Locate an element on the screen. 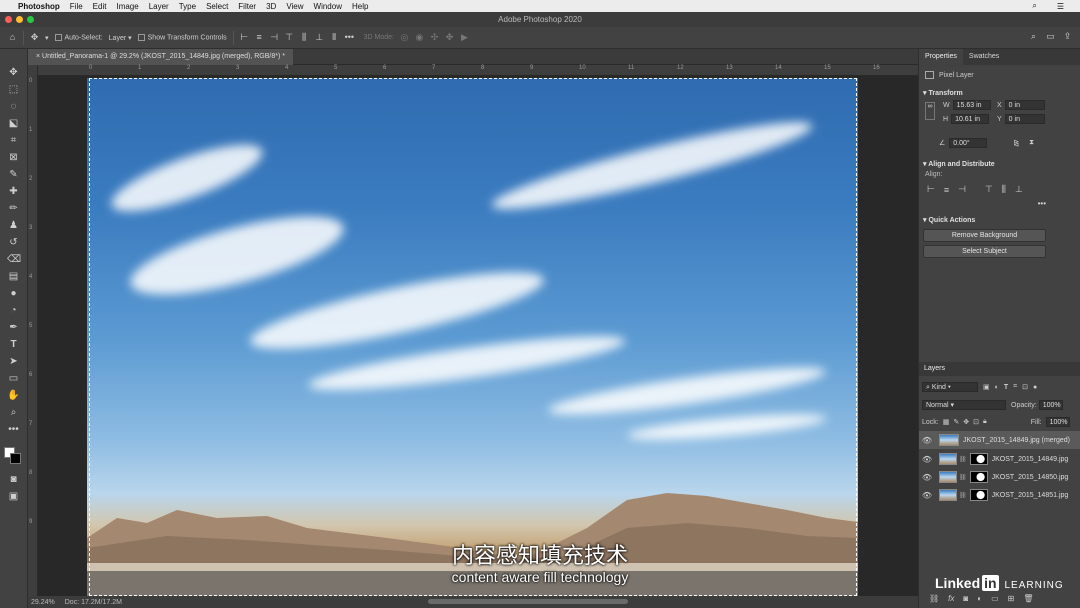  fx-icon: fx is located at coordinates (951, 598).